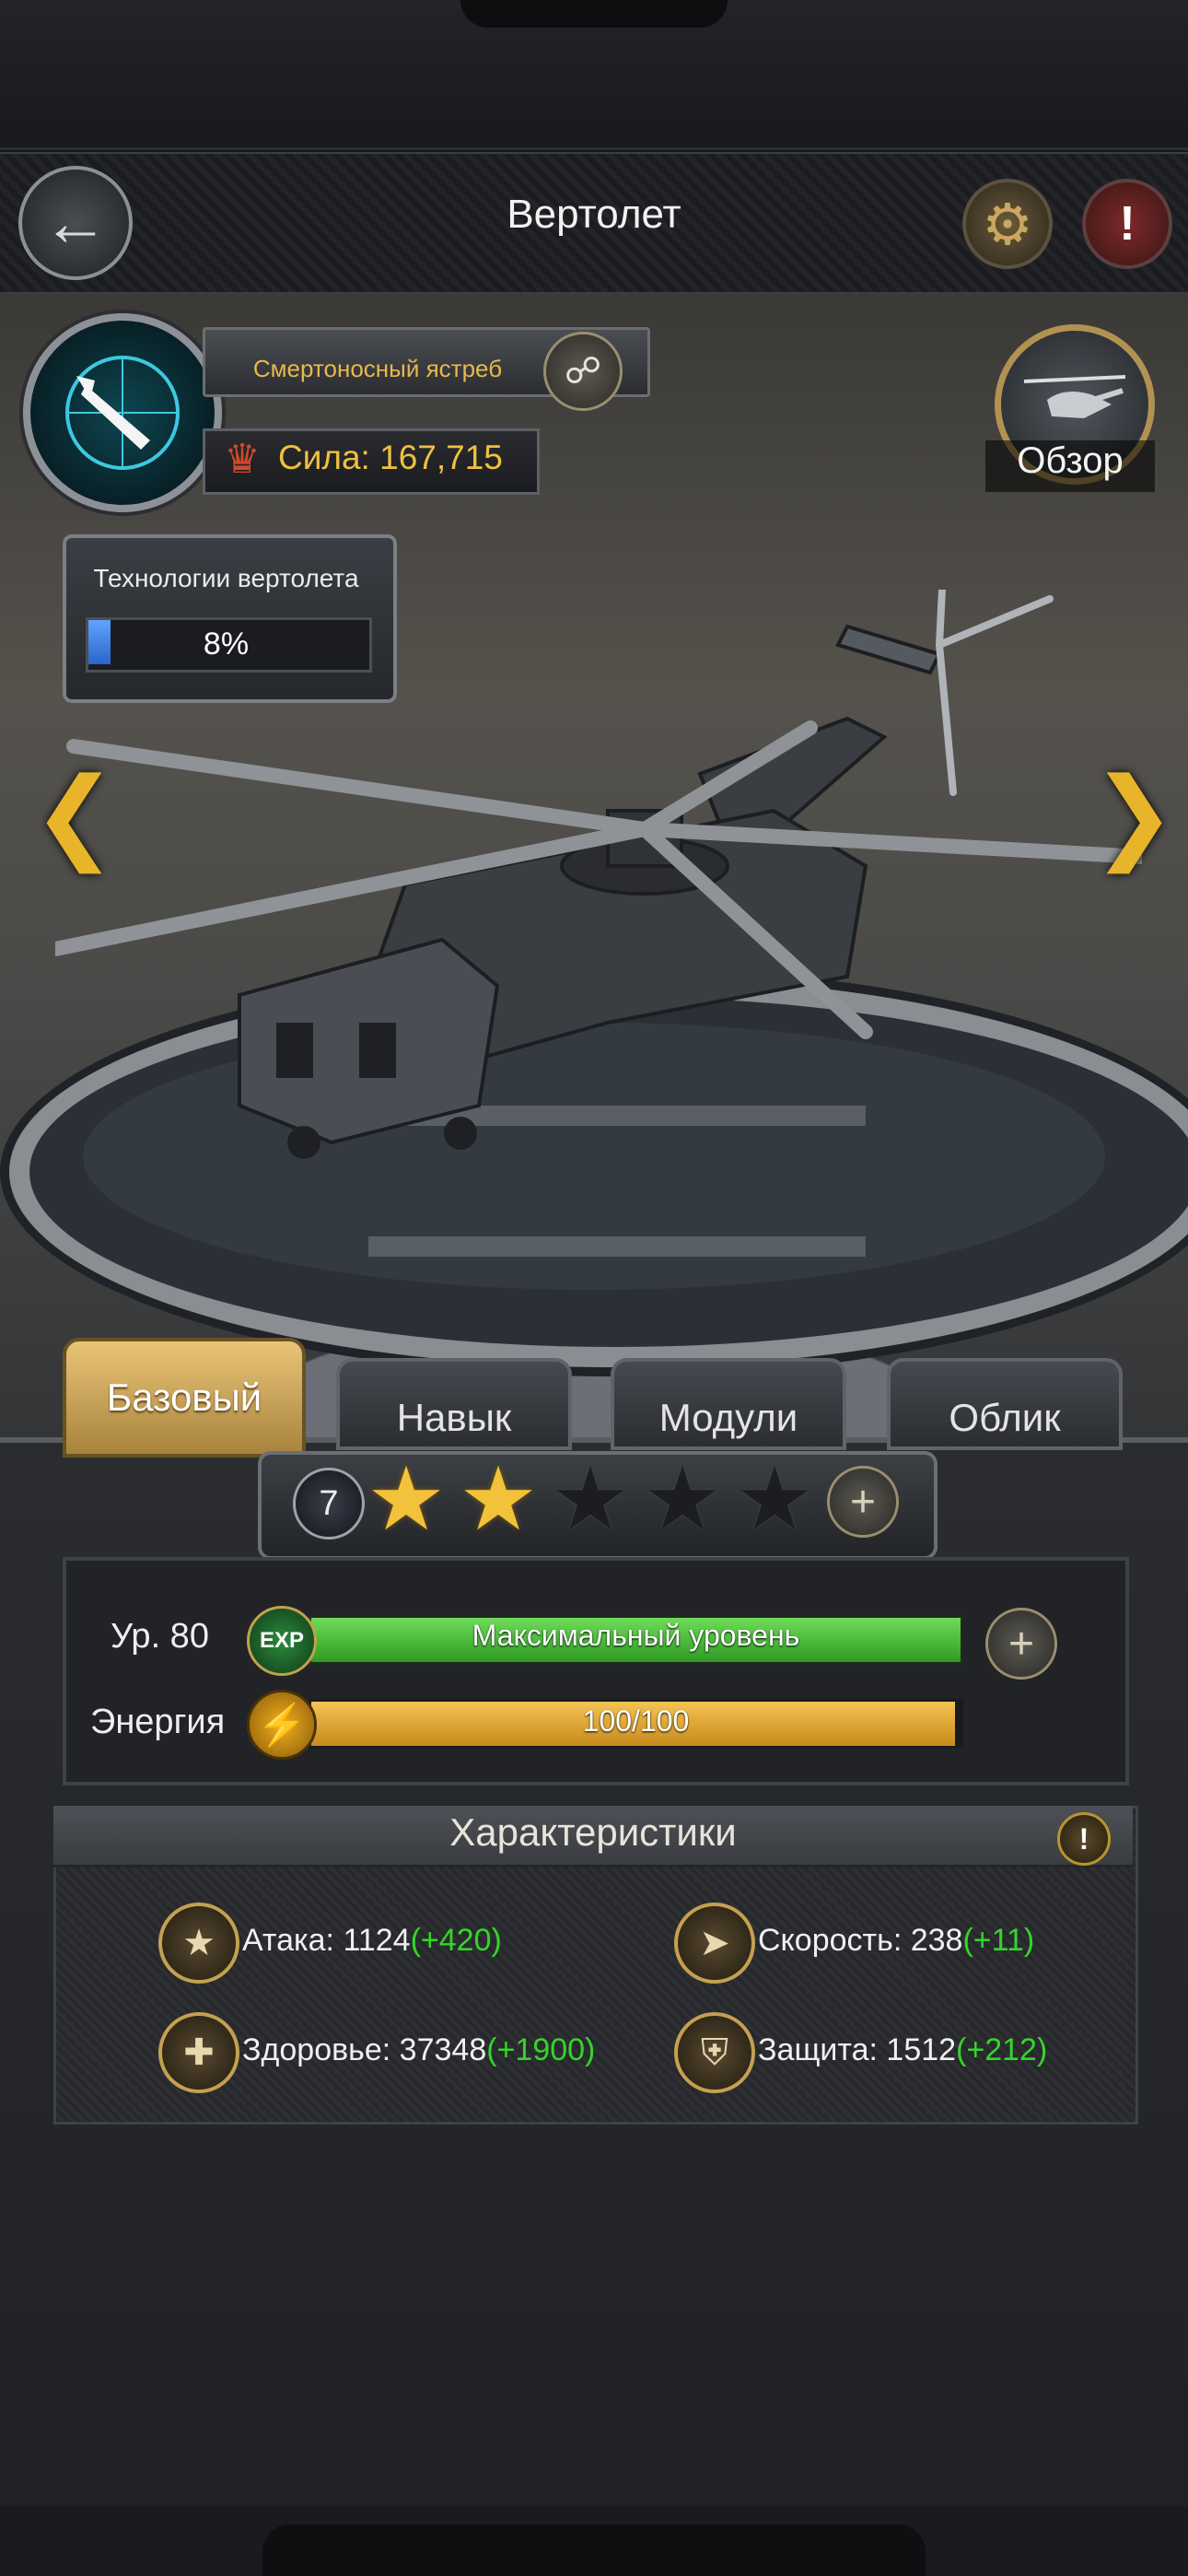 This screenshot has height=2576, width=1188. Describe the element at coordinates (184, 1398) in the screenshot. I see `tab-basic: Базовый` at that location.